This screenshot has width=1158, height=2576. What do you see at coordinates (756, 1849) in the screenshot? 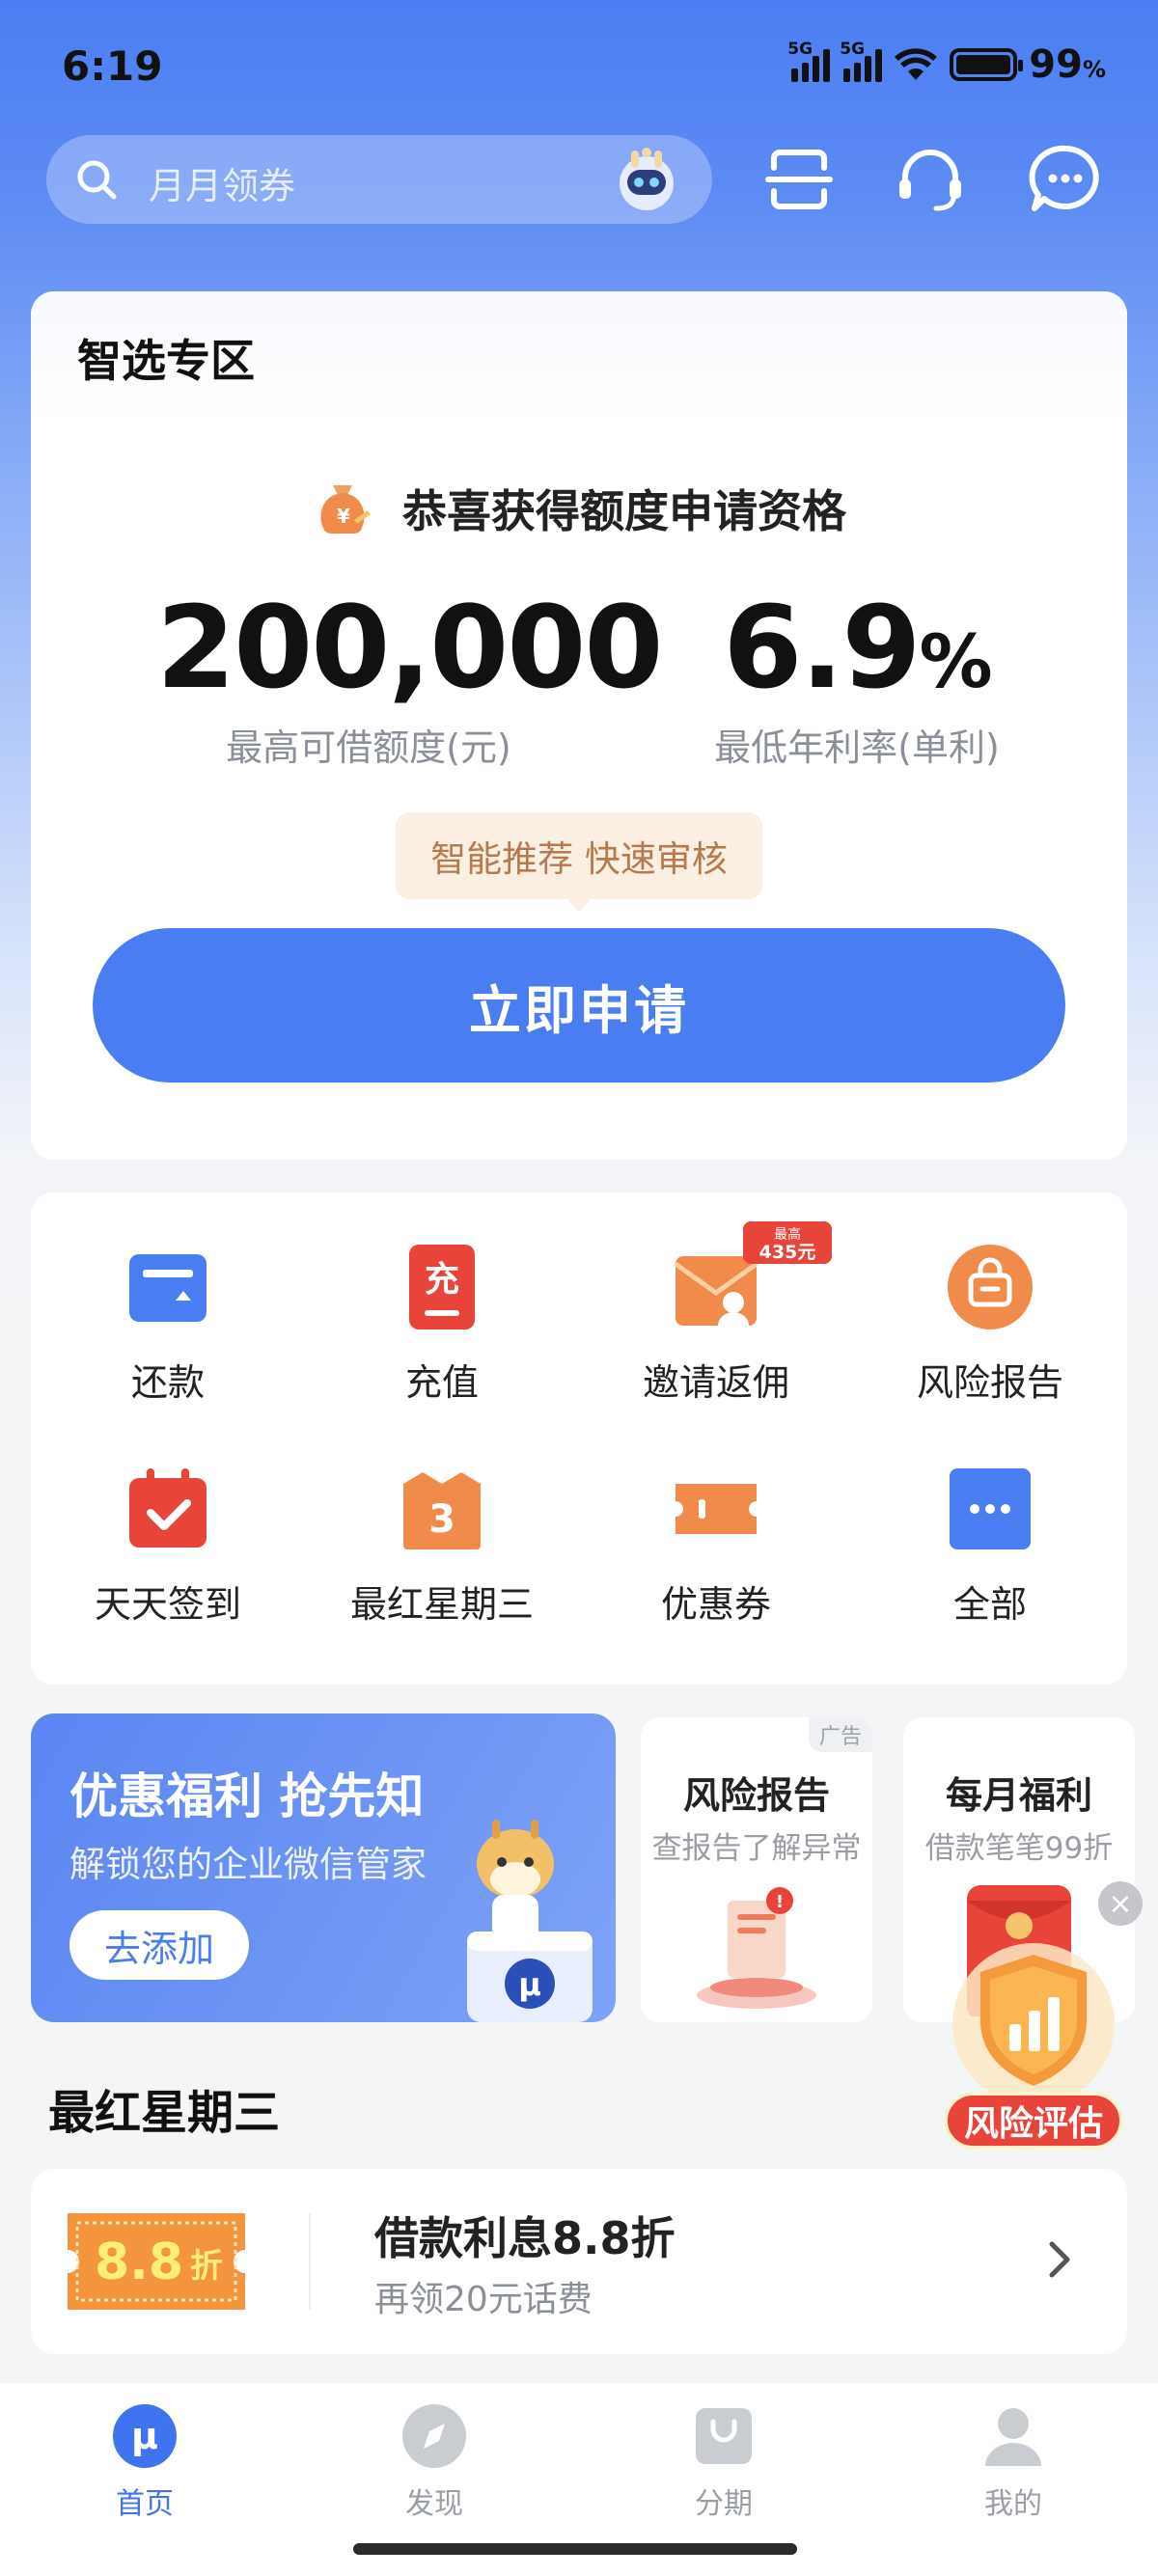
I see `risk-card-subtitle: 查报告了解异常` at bounding box center [756, 1849].